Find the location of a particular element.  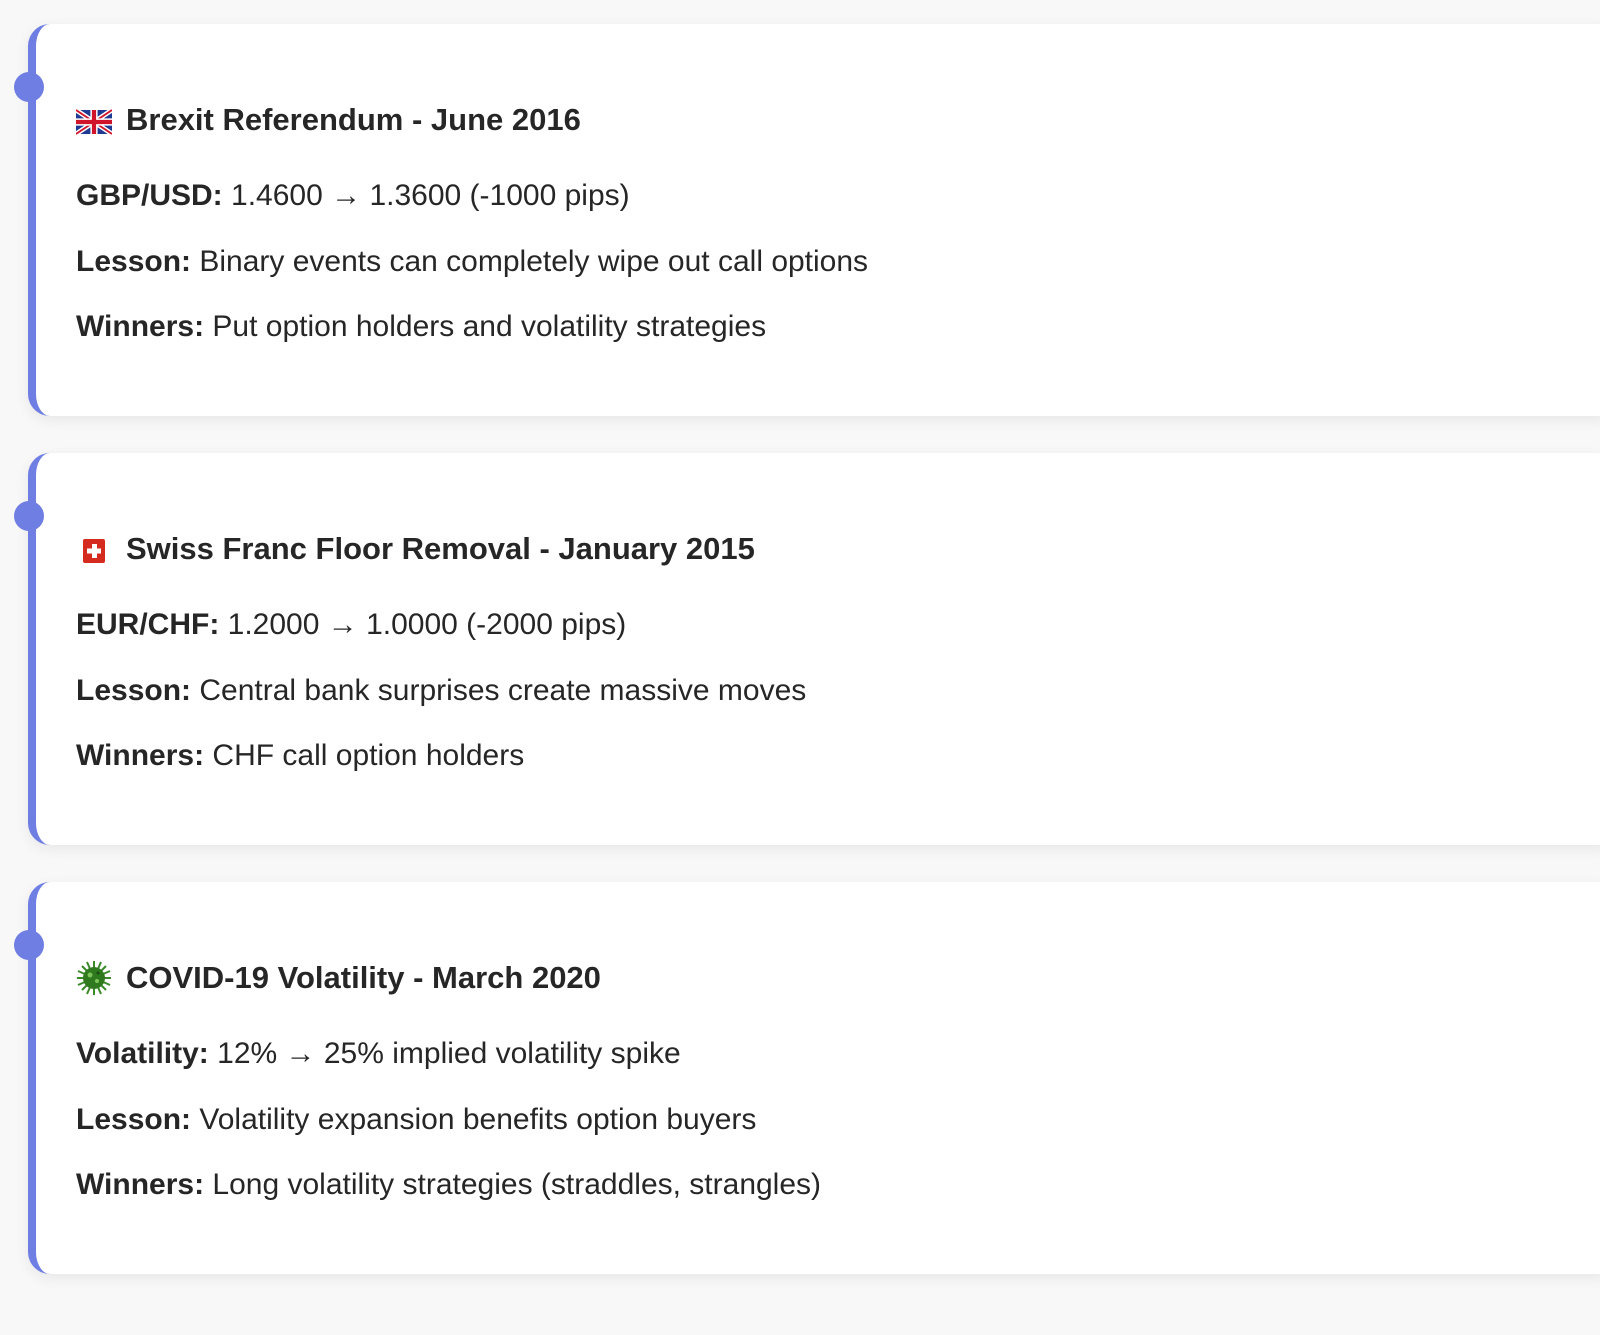

event-title-text: Brexit Referendum - June 2016 is located at coordinates (353, 119).